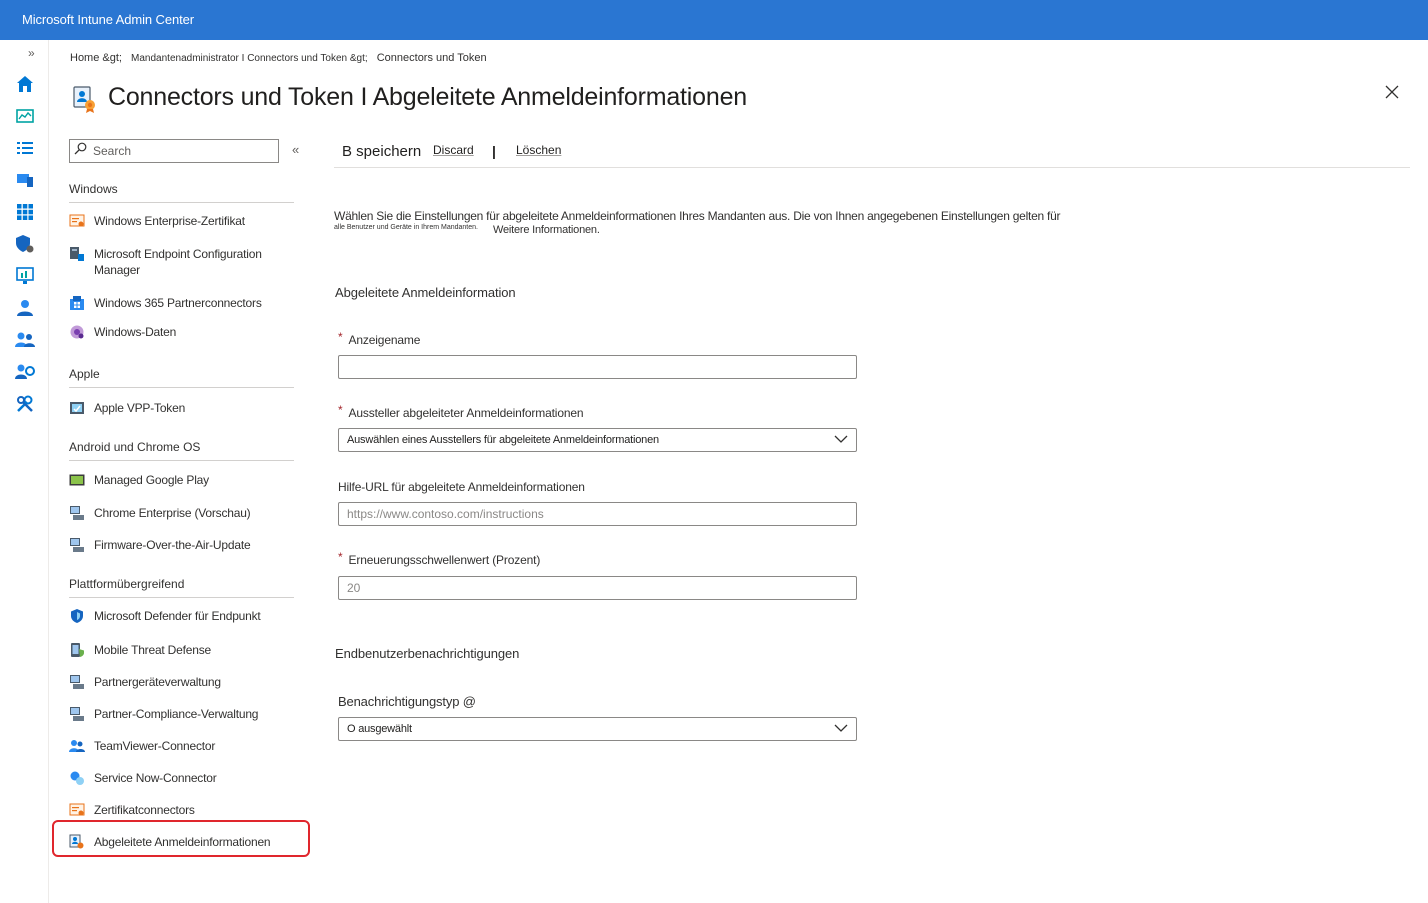  I want to click on nav-item-partner-device-management: Partnergeräteverwaltung, so click(181, 682).